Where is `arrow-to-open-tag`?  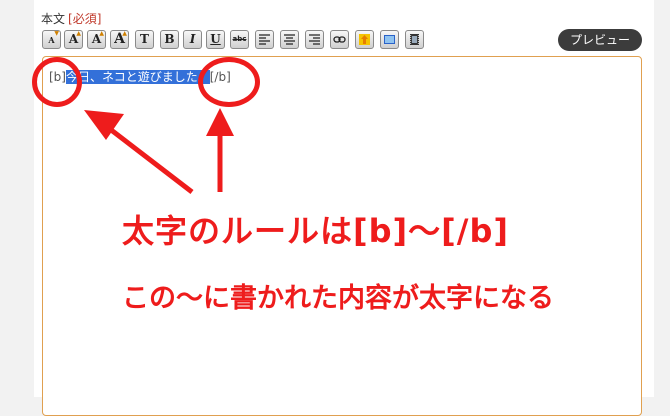 arrow-to-open-tag is located at coordinates (139, 152).